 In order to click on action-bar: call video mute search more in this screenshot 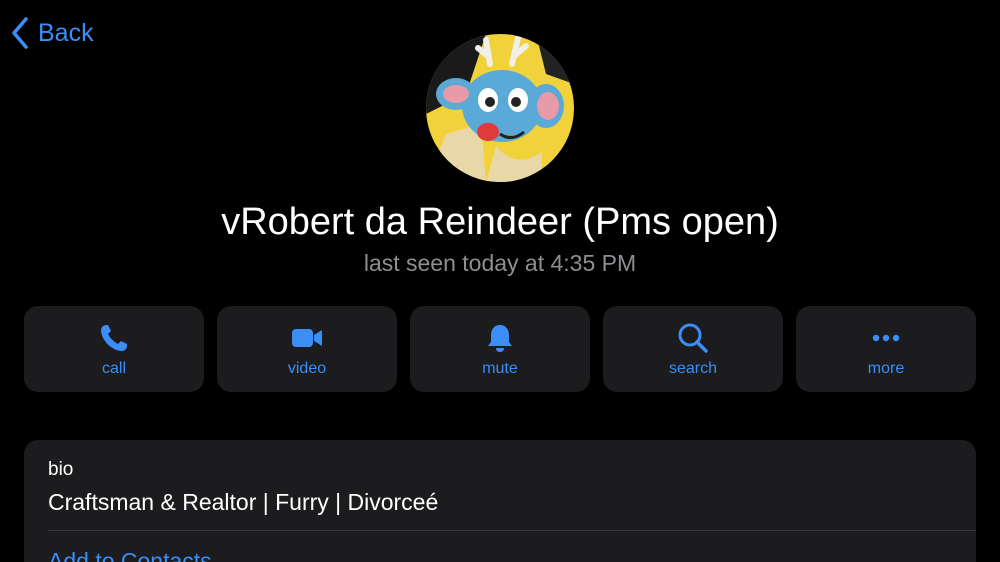, I will do `click(500, 349)`.